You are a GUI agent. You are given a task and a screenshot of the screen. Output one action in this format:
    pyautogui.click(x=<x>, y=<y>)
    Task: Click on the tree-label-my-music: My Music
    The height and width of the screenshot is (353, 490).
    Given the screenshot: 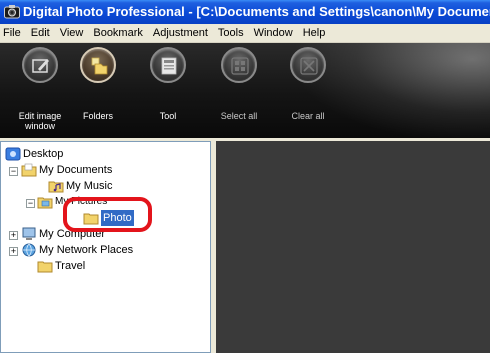 What is the action you would take?
    pyautogui.click(x=89, y=186)
    